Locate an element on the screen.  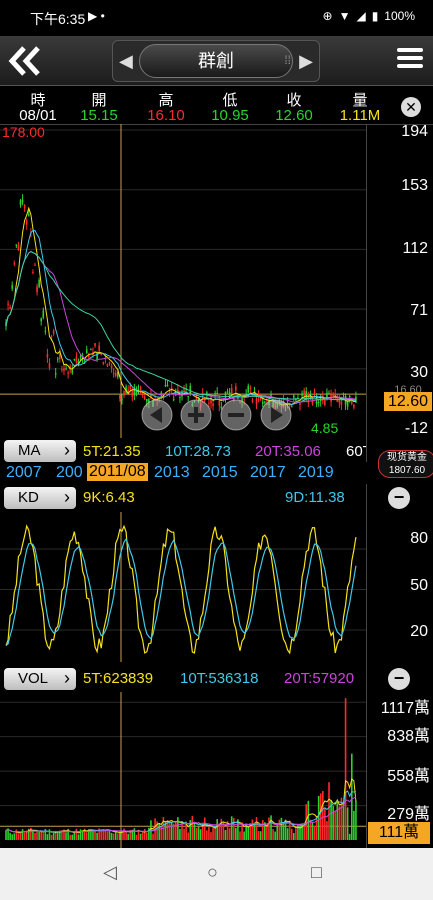
kd-chart is located at coordinates (183, 587).